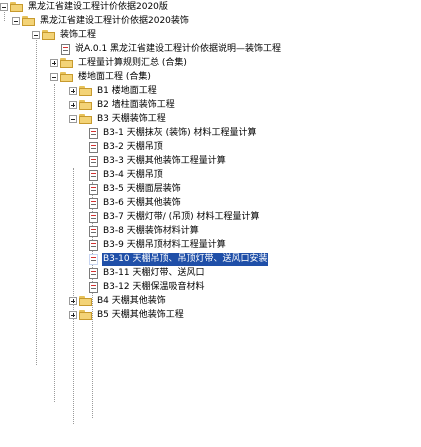  Describe the element at coordinates (78, 34) in the screenshot. I see `tree-node-label: 装饰工程` at that location.